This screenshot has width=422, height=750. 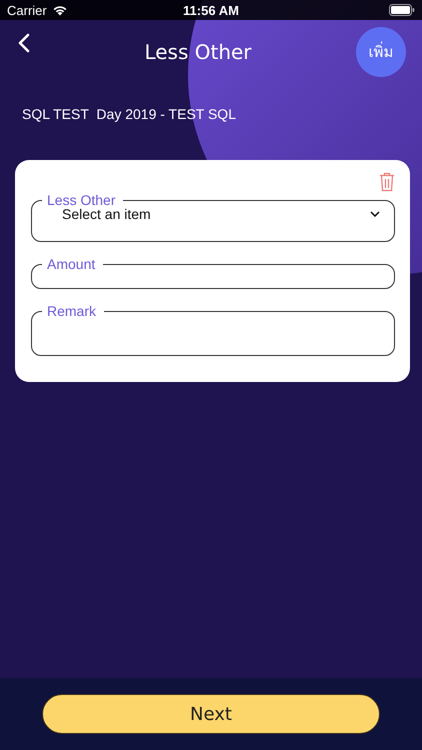 What do you see at coordinates (211, 714) in the screenshot?
I see `next-button: Next` at bounding box center [211, 714].